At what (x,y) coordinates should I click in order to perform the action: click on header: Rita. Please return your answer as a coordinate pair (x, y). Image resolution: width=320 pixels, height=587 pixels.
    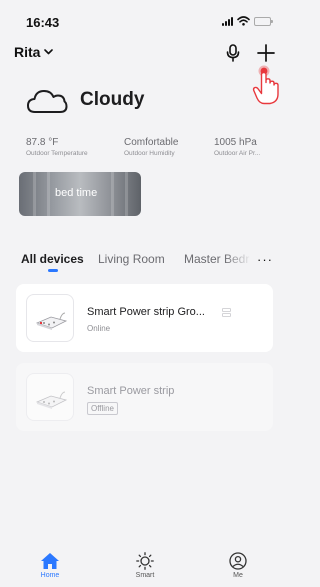
    Looking at the image, I should click on (142, 54).